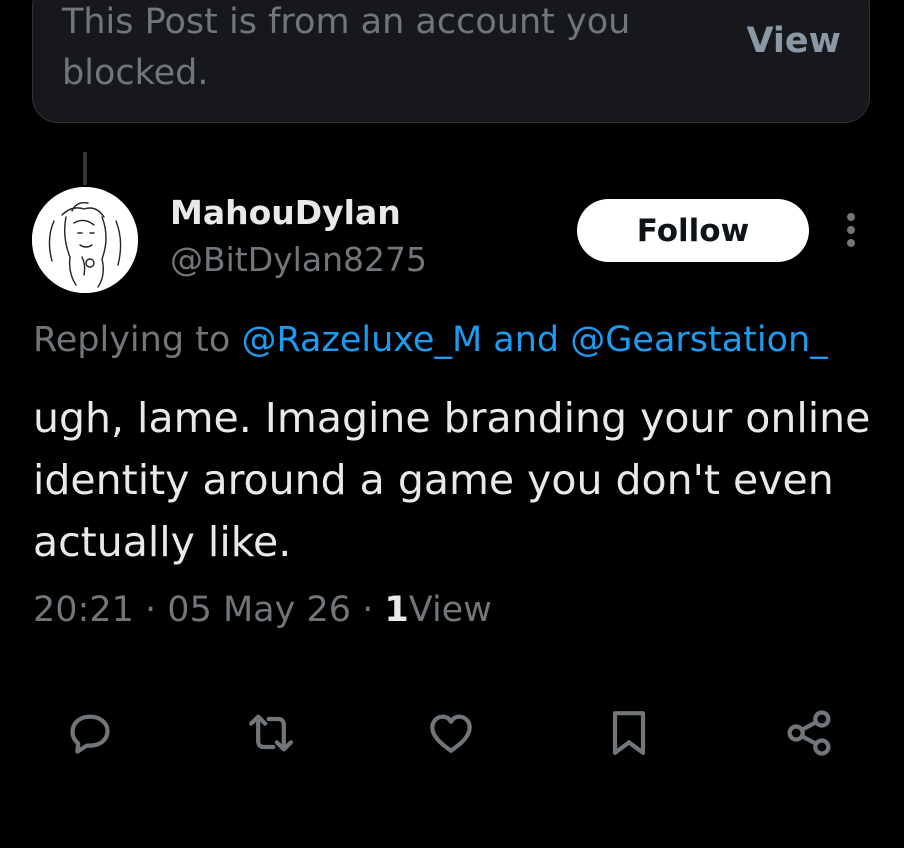 The width and height of the screenshot is (904, 848). What do you see at coordinates (793, 41) in the screenshot?
I see `view-blocked-post-button: View` at bounding box center [793, 41].